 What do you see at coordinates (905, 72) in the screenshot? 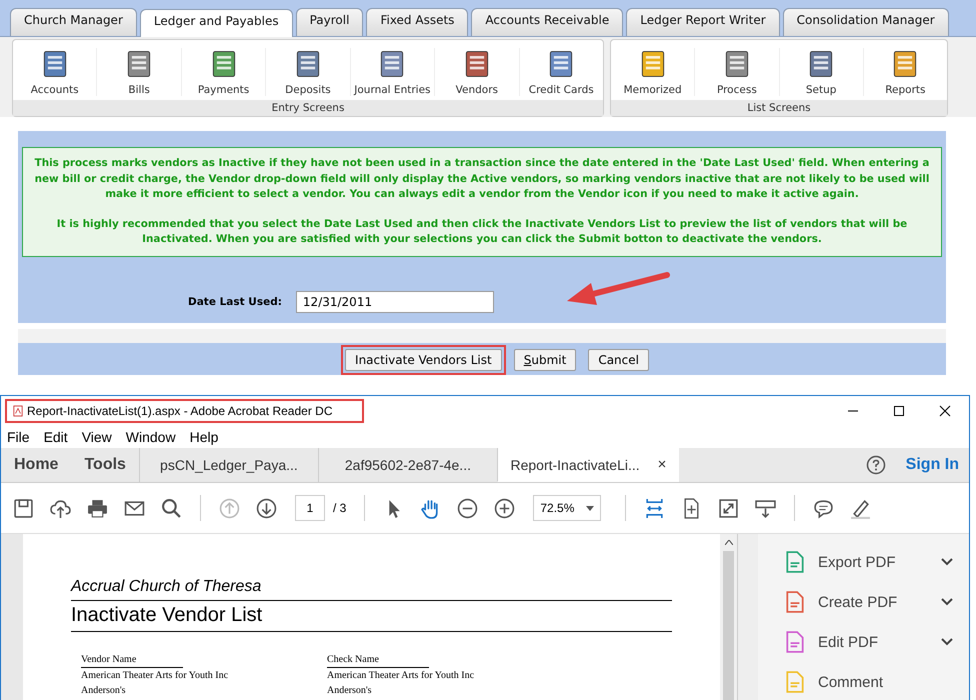
I see `toolbar-button: Reports` at bounding box center [905, 72].